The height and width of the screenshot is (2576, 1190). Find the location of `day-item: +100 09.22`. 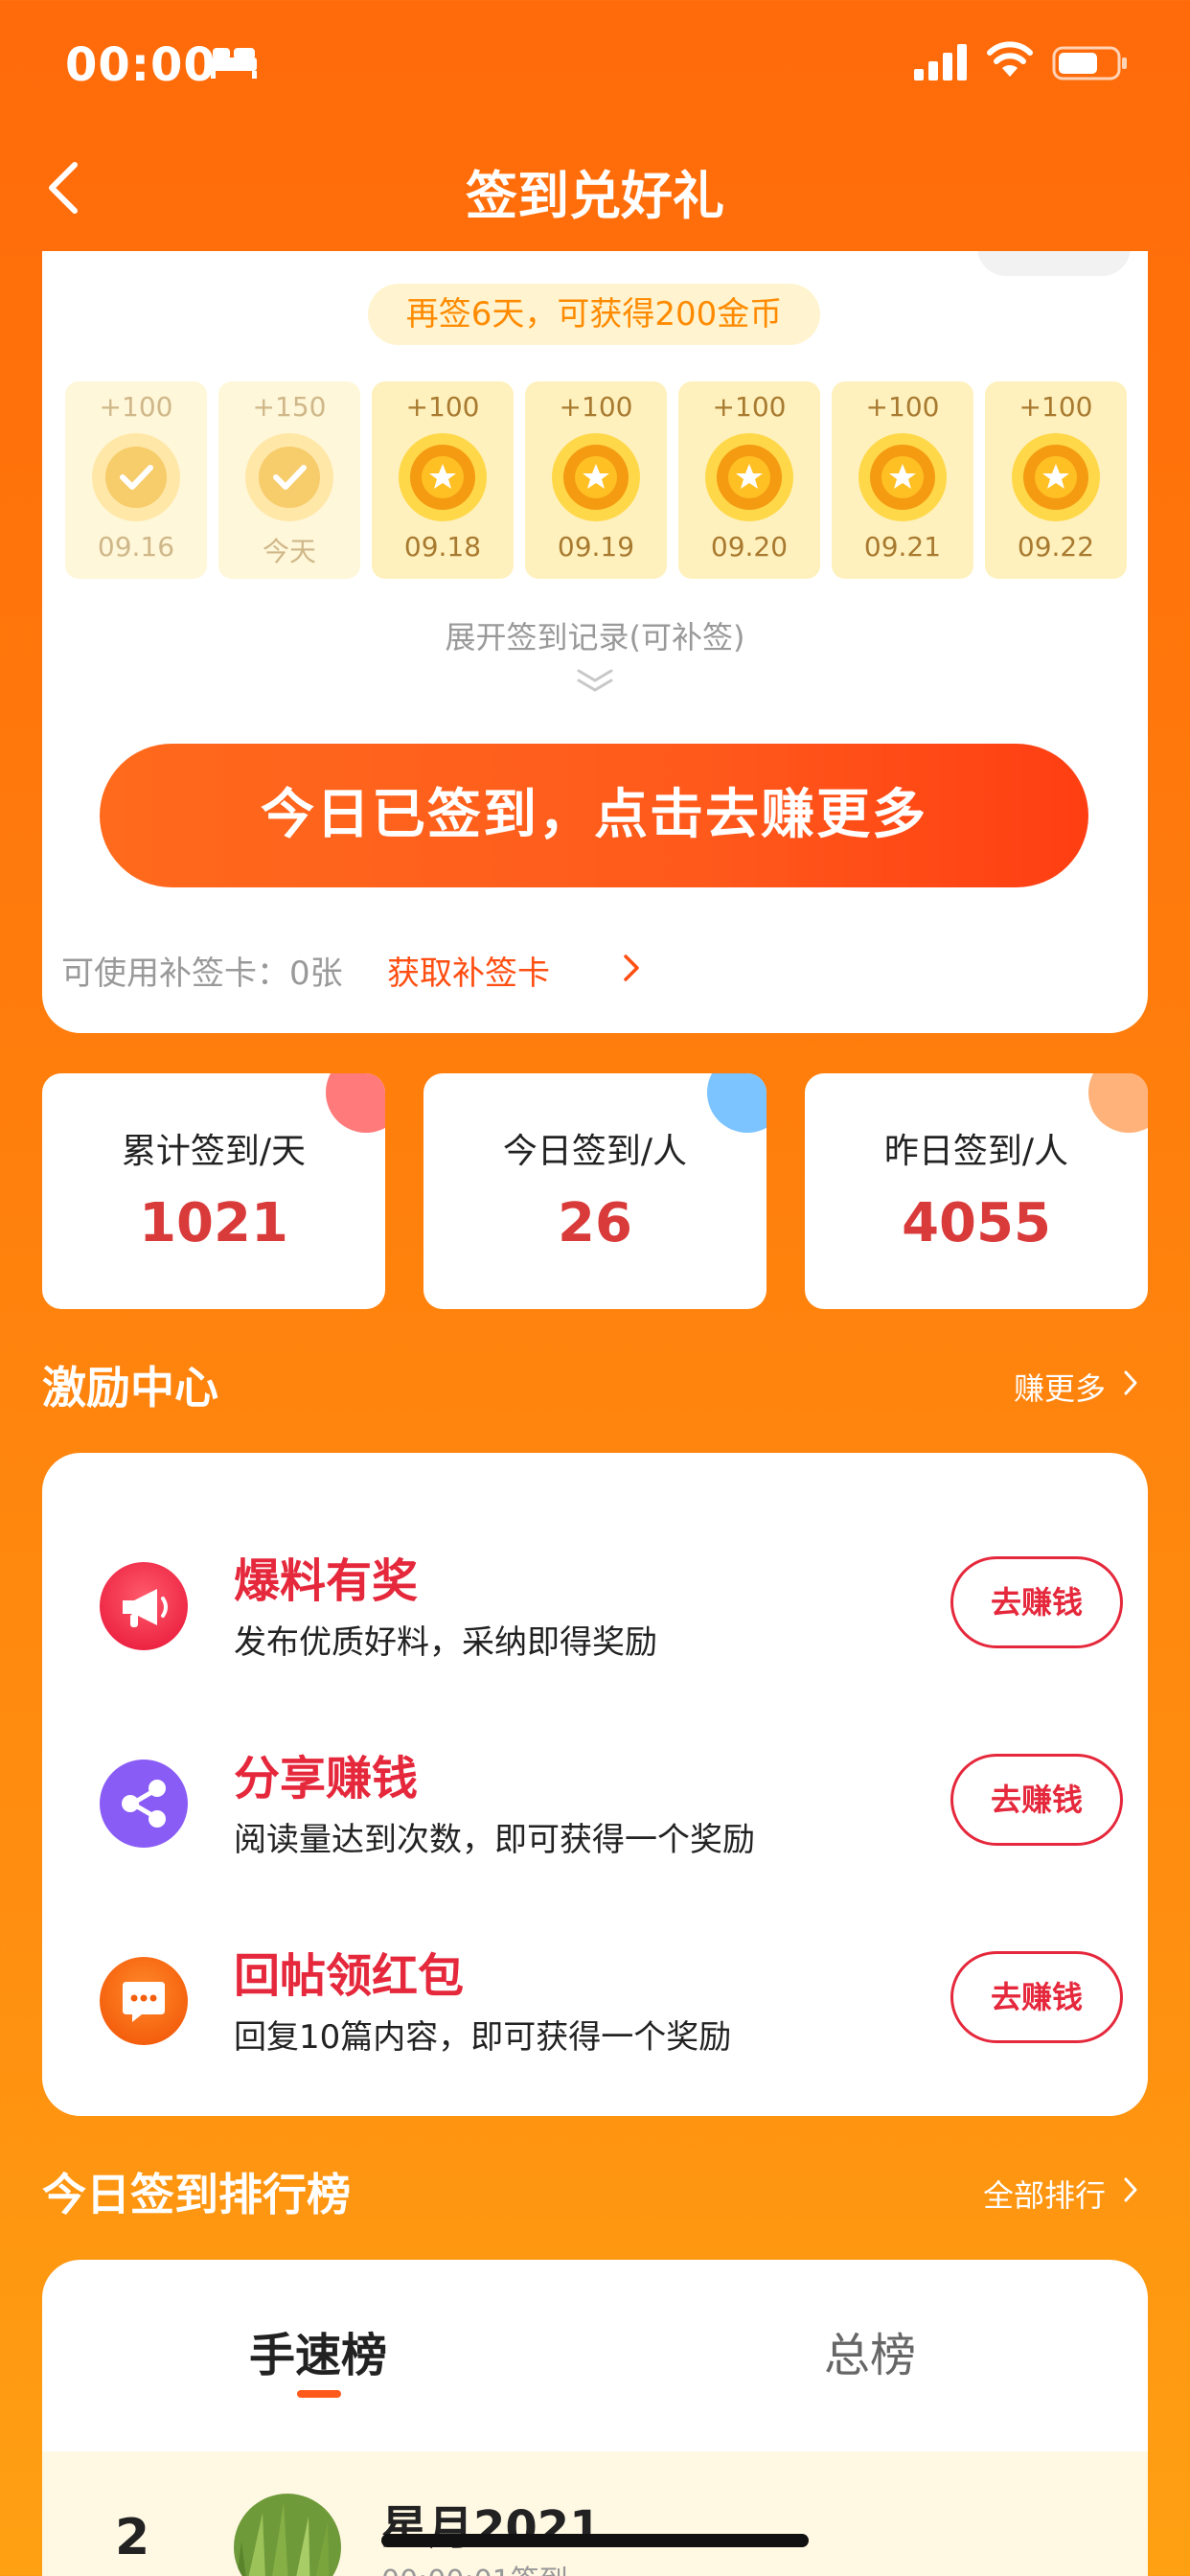

day-item: +100 09.22 is located at coordinates (1056, 480).